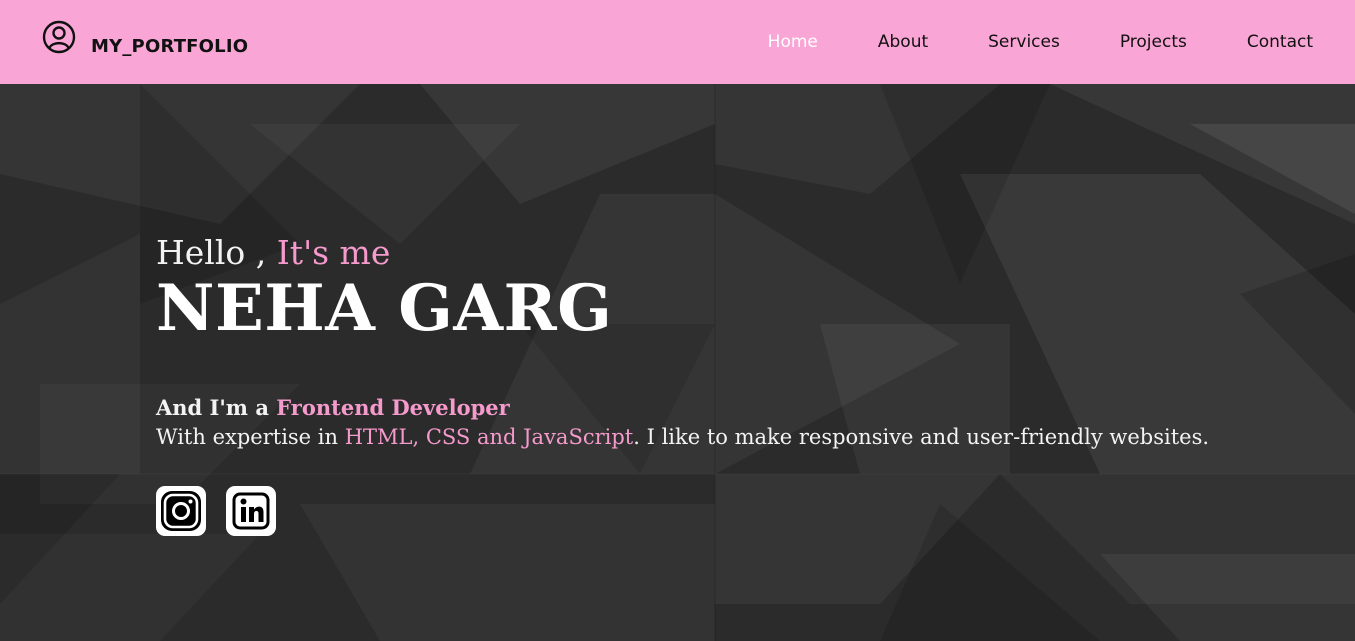  What do you see at coordinates (682, 511) in the screenshot?
I see `social-links` at bounding box center [682, 511].